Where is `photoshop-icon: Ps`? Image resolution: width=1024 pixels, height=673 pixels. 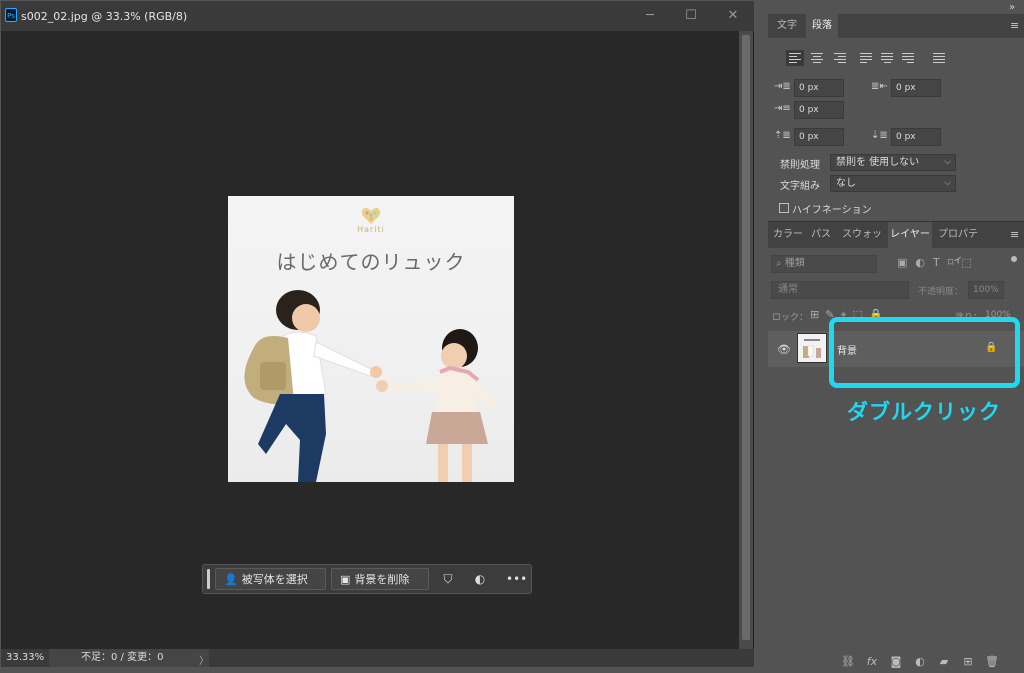 photoshop-icon: Ps is located at coordinates (11, 15).